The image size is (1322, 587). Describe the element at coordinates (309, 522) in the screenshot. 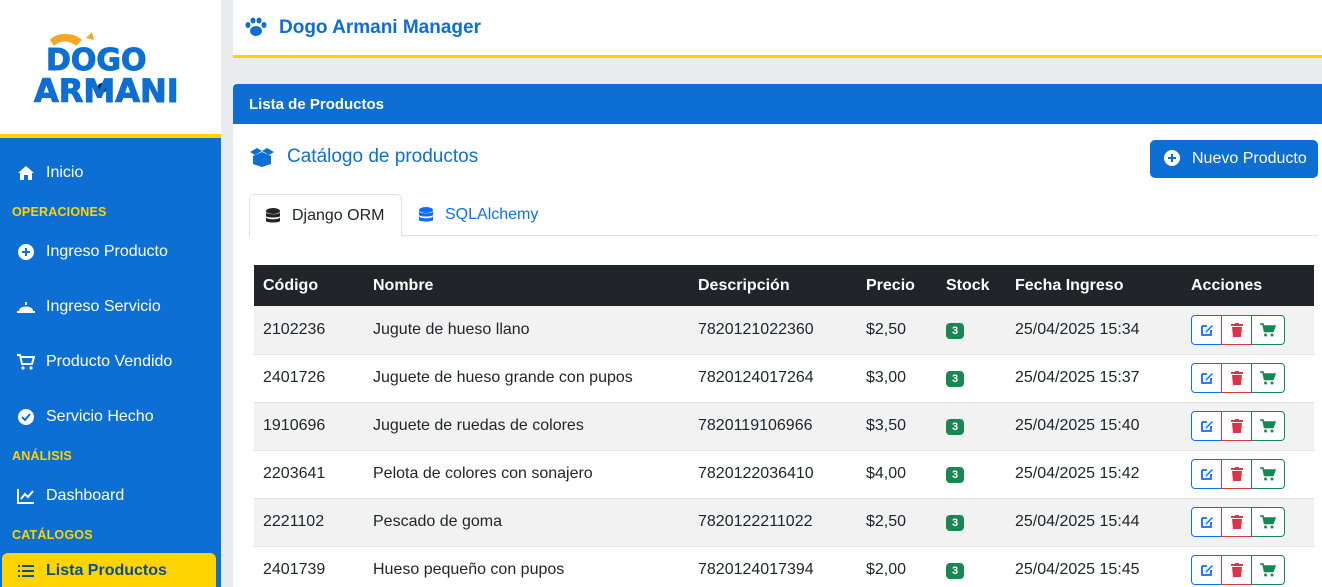

I see `cell-codigo: 2221102` at that location.